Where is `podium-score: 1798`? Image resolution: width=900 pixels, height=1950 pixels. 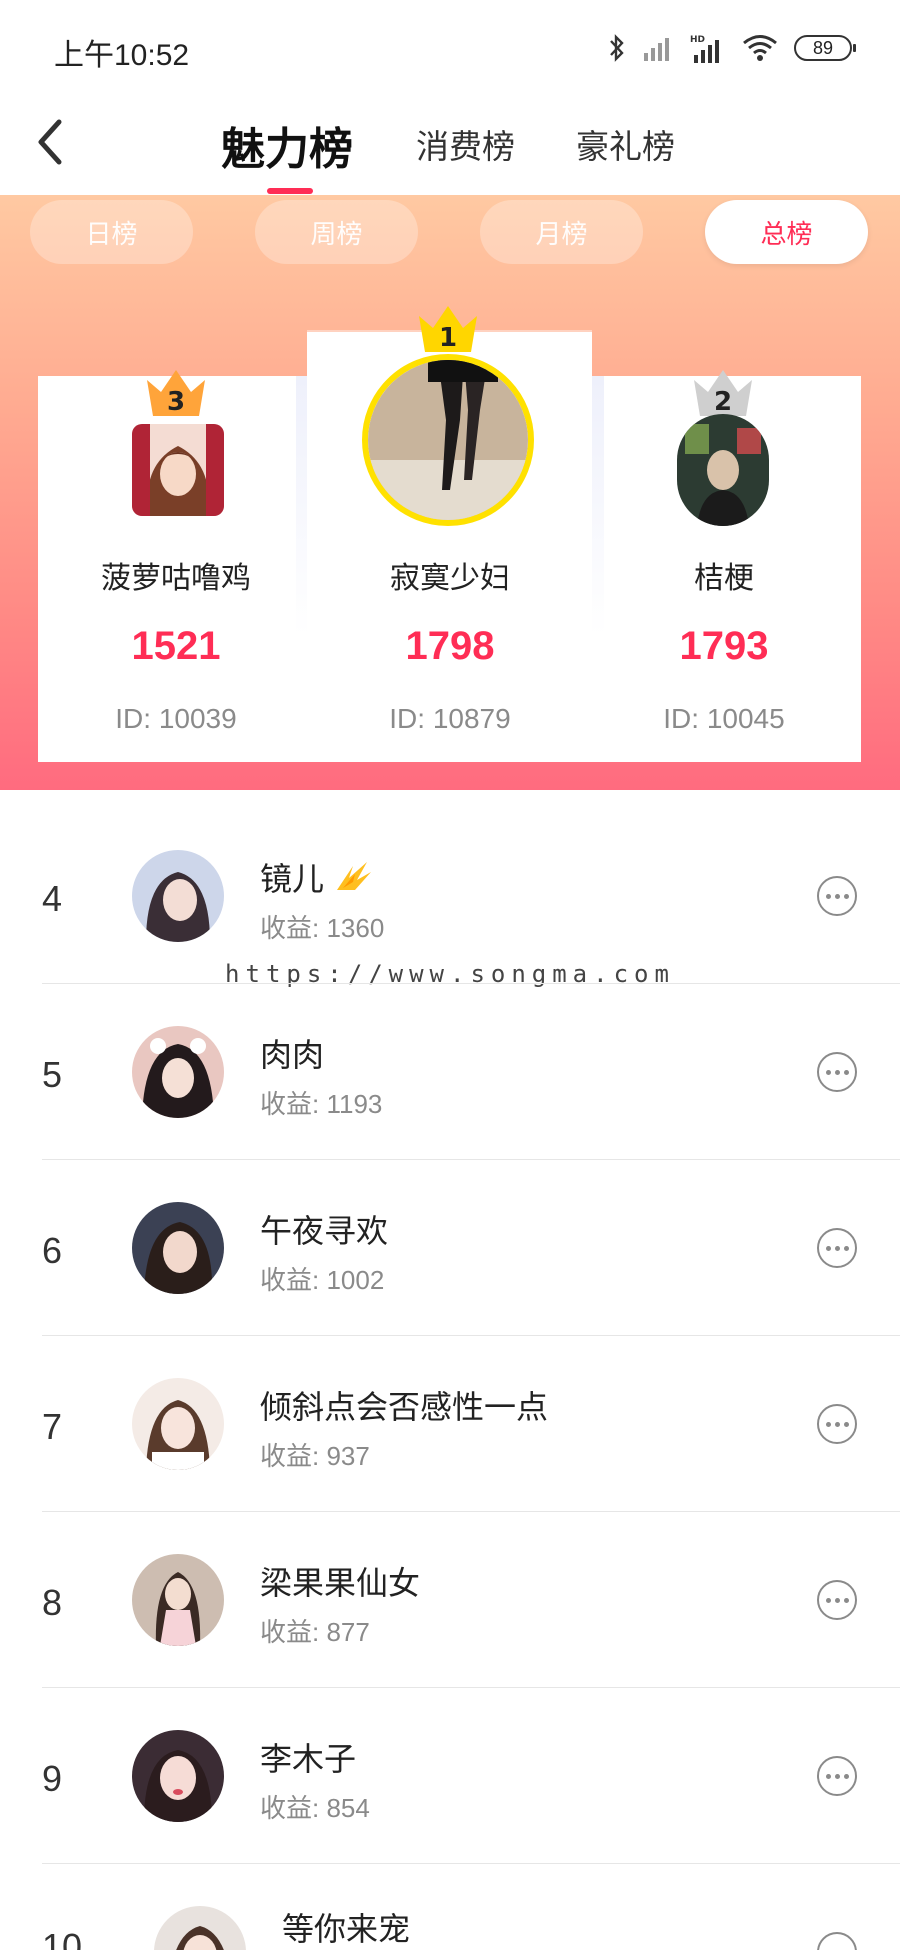
podium-score: 1798 is located at coordinates (450, 646).